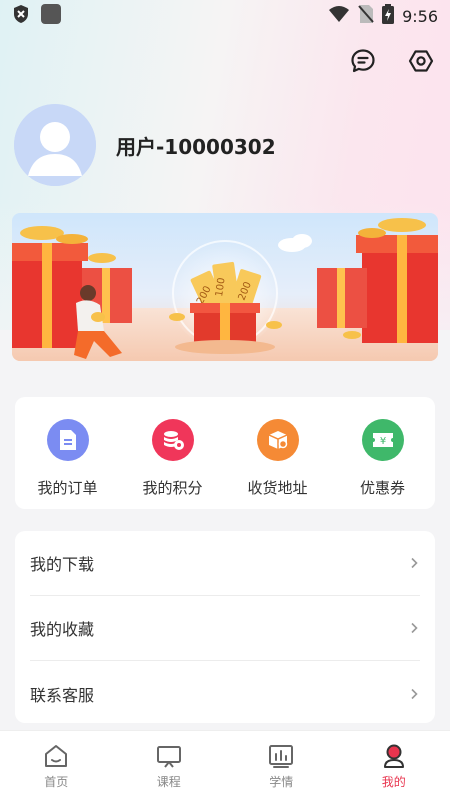 The image size is (450, 800). Describe the element at coordinates (168, 757) in the screenshot. I see `course-icon` at that location.